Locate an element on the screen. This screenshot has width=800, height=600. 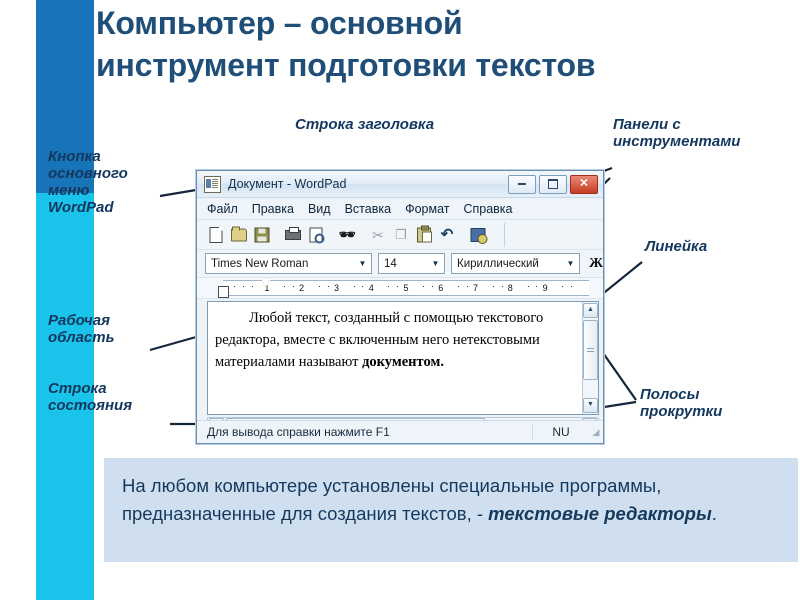
cut-scissors-icon: ✂ is located at coordinates (378, 234).